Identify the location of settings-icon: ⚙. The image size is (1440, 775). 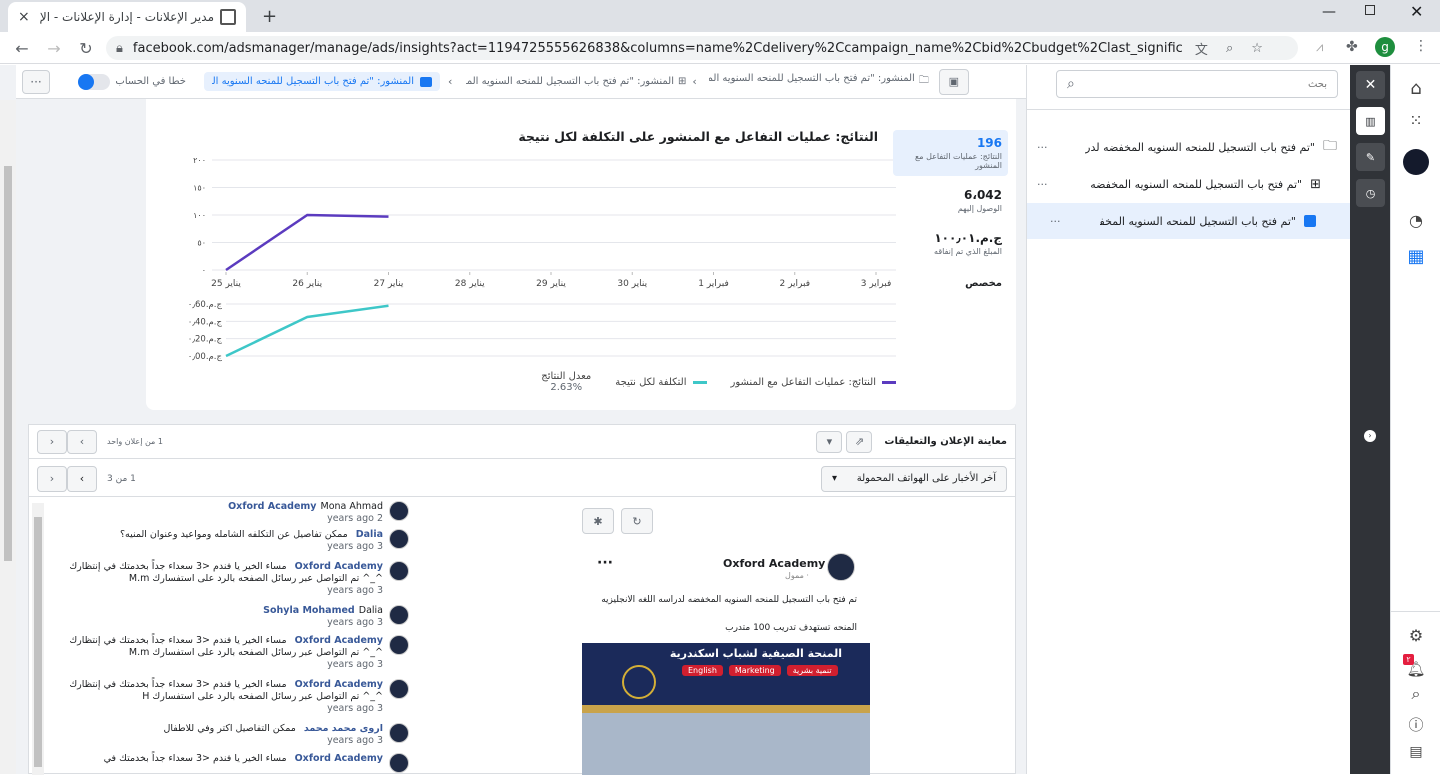
(1416, 635).